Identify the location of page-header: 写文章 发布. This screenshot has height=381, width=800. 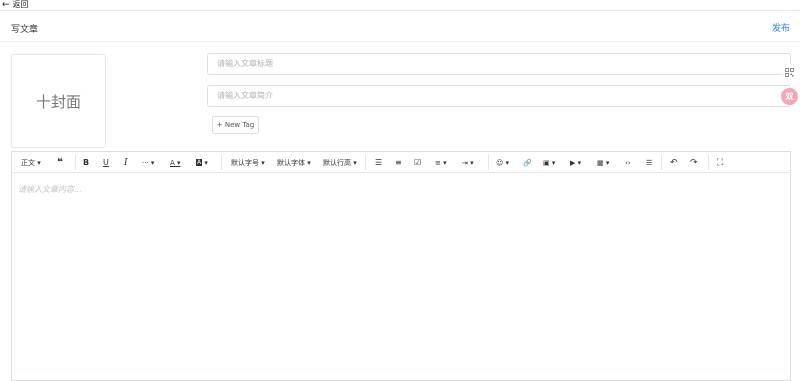
(400, 26).